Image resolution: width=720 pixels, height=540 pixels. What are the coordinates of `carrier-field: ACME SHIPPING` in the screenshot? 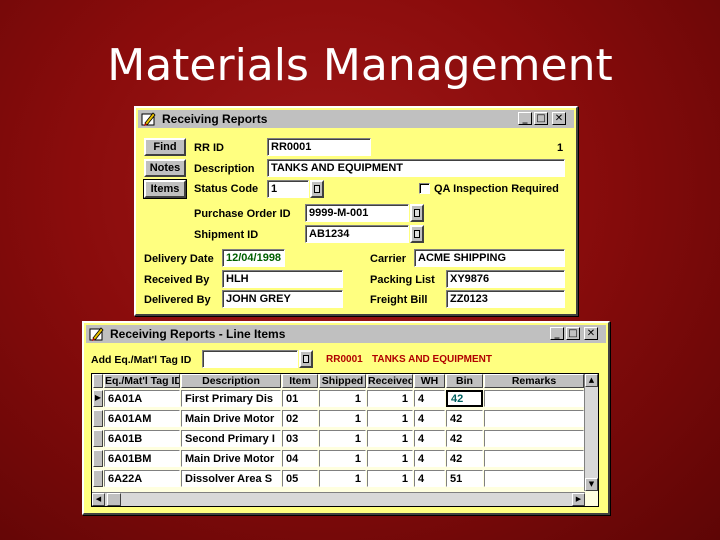 It's located at (489, 258).